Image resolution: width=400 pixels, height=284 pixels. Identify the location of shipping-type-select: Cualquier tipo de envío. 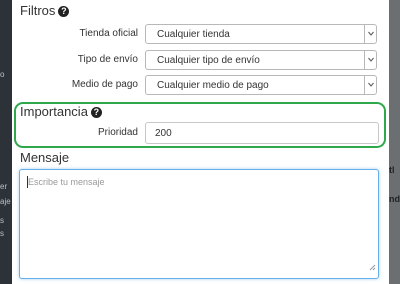
(261, 60).